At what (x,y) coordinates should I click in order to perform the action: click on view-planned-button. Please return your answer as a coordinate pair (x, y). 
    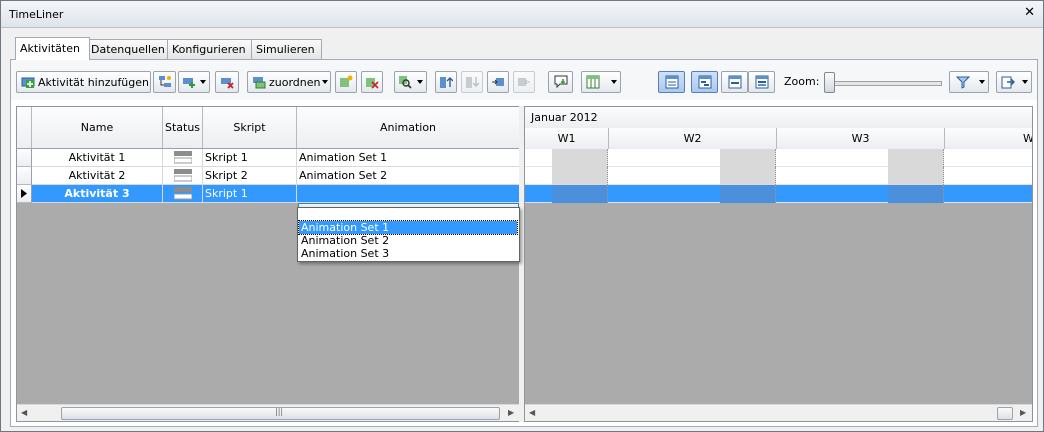
    Looking at the image, I should click on (734, 82).